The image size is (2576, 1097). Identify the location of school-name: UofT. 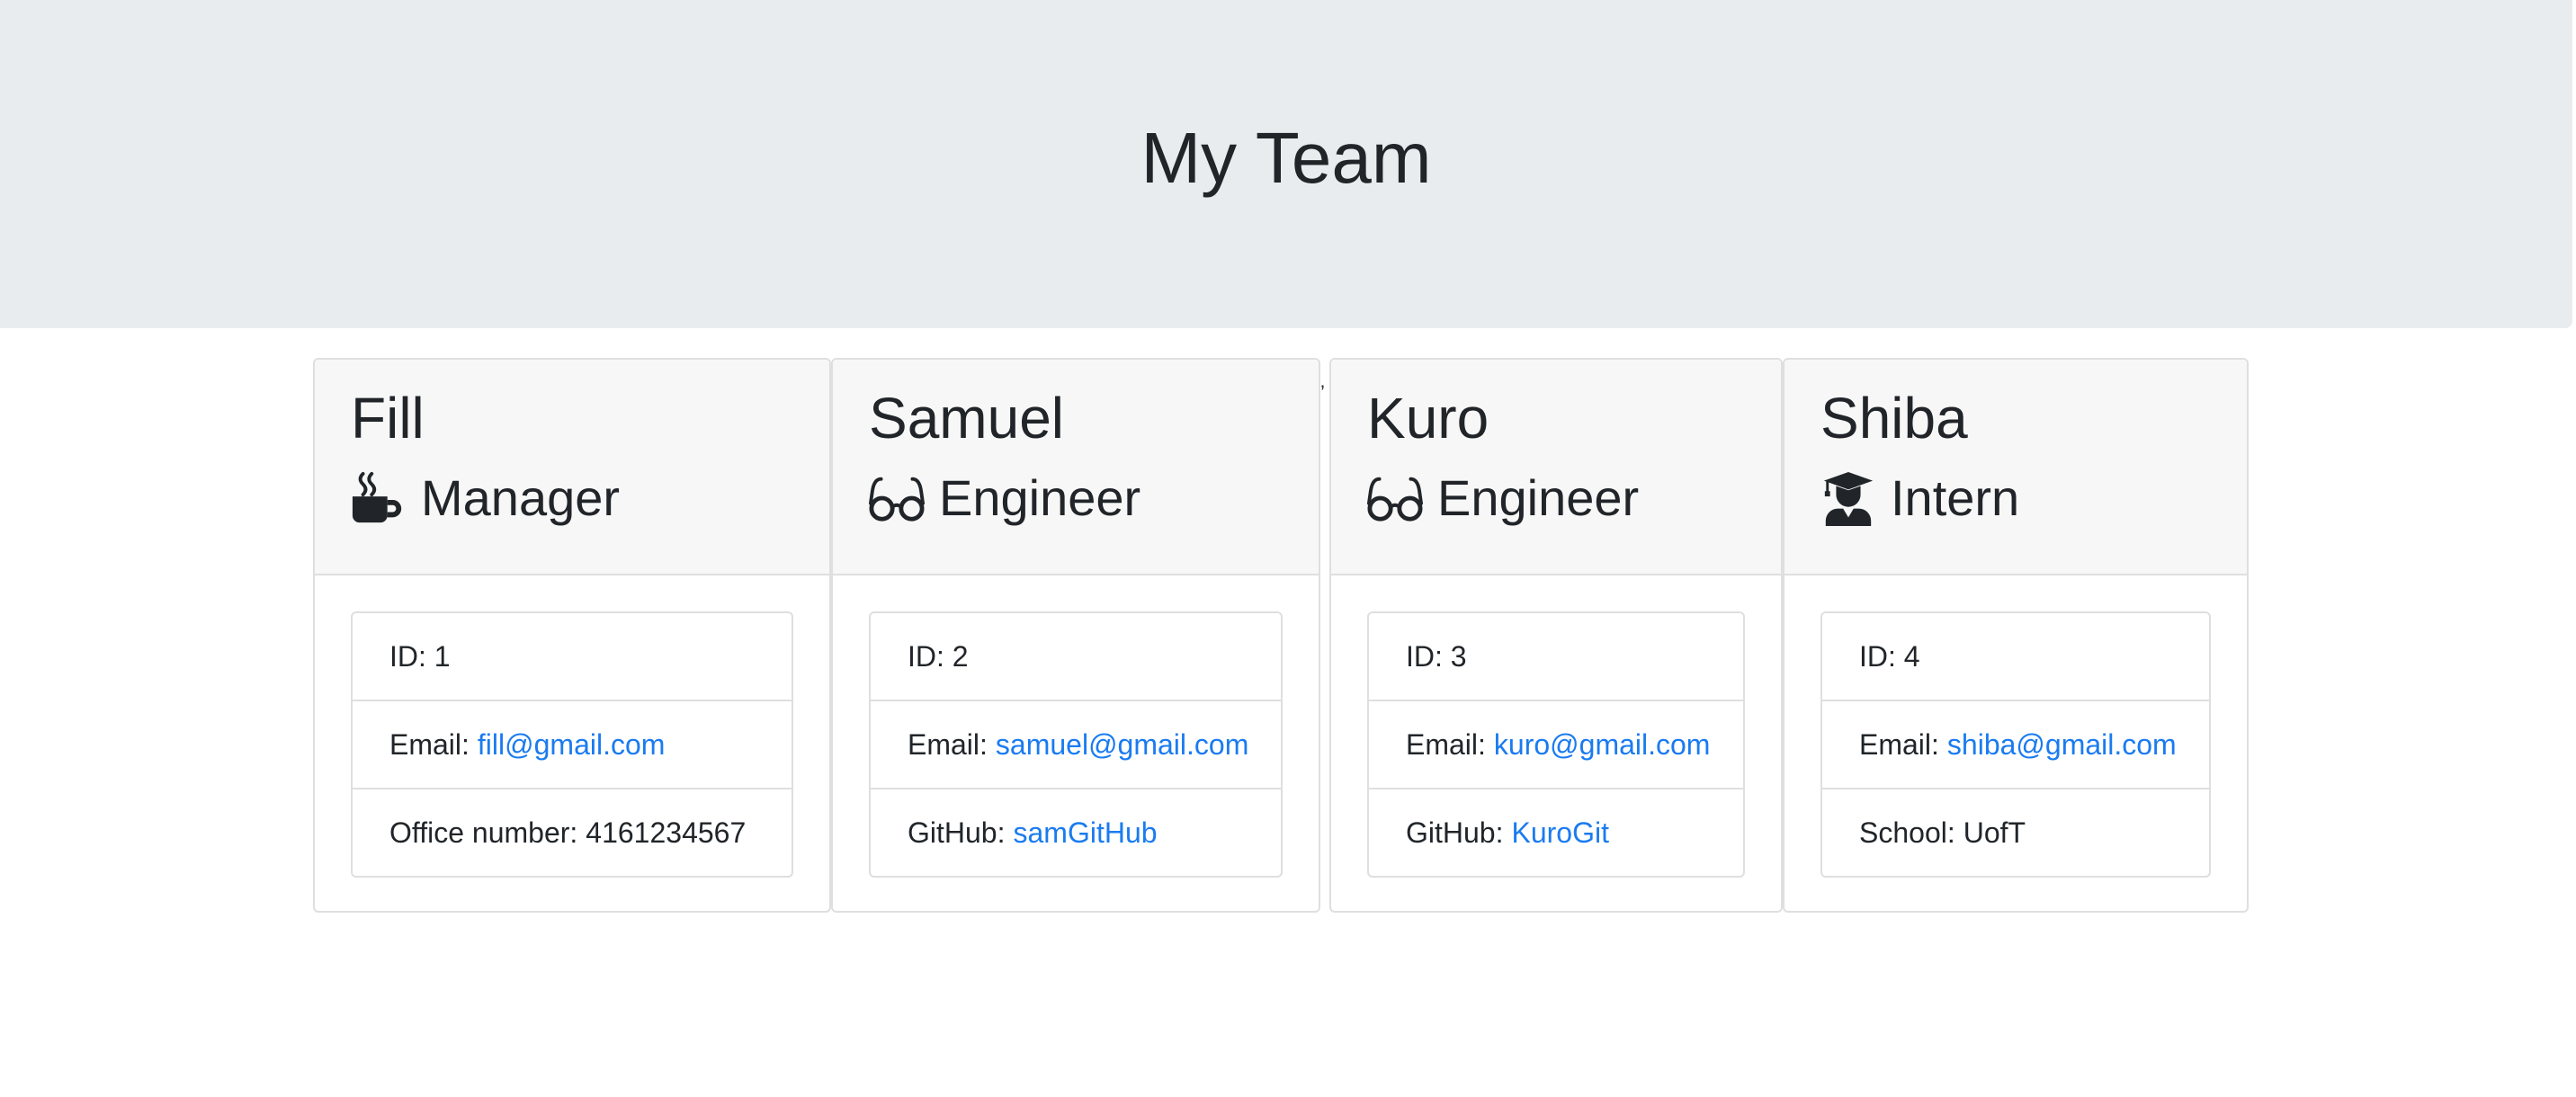
(1994, 832).